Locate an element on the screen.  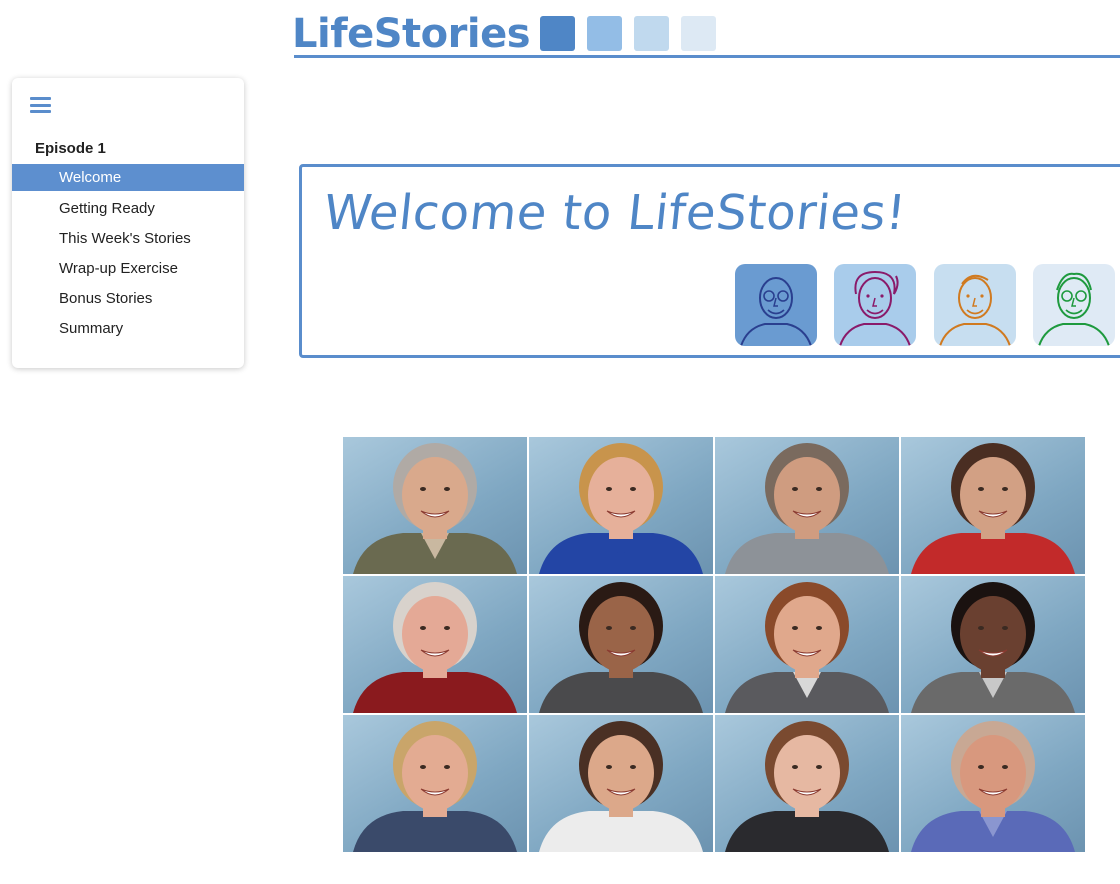
photo-man-white-hair-glasses is located at coordinates (435, 644).